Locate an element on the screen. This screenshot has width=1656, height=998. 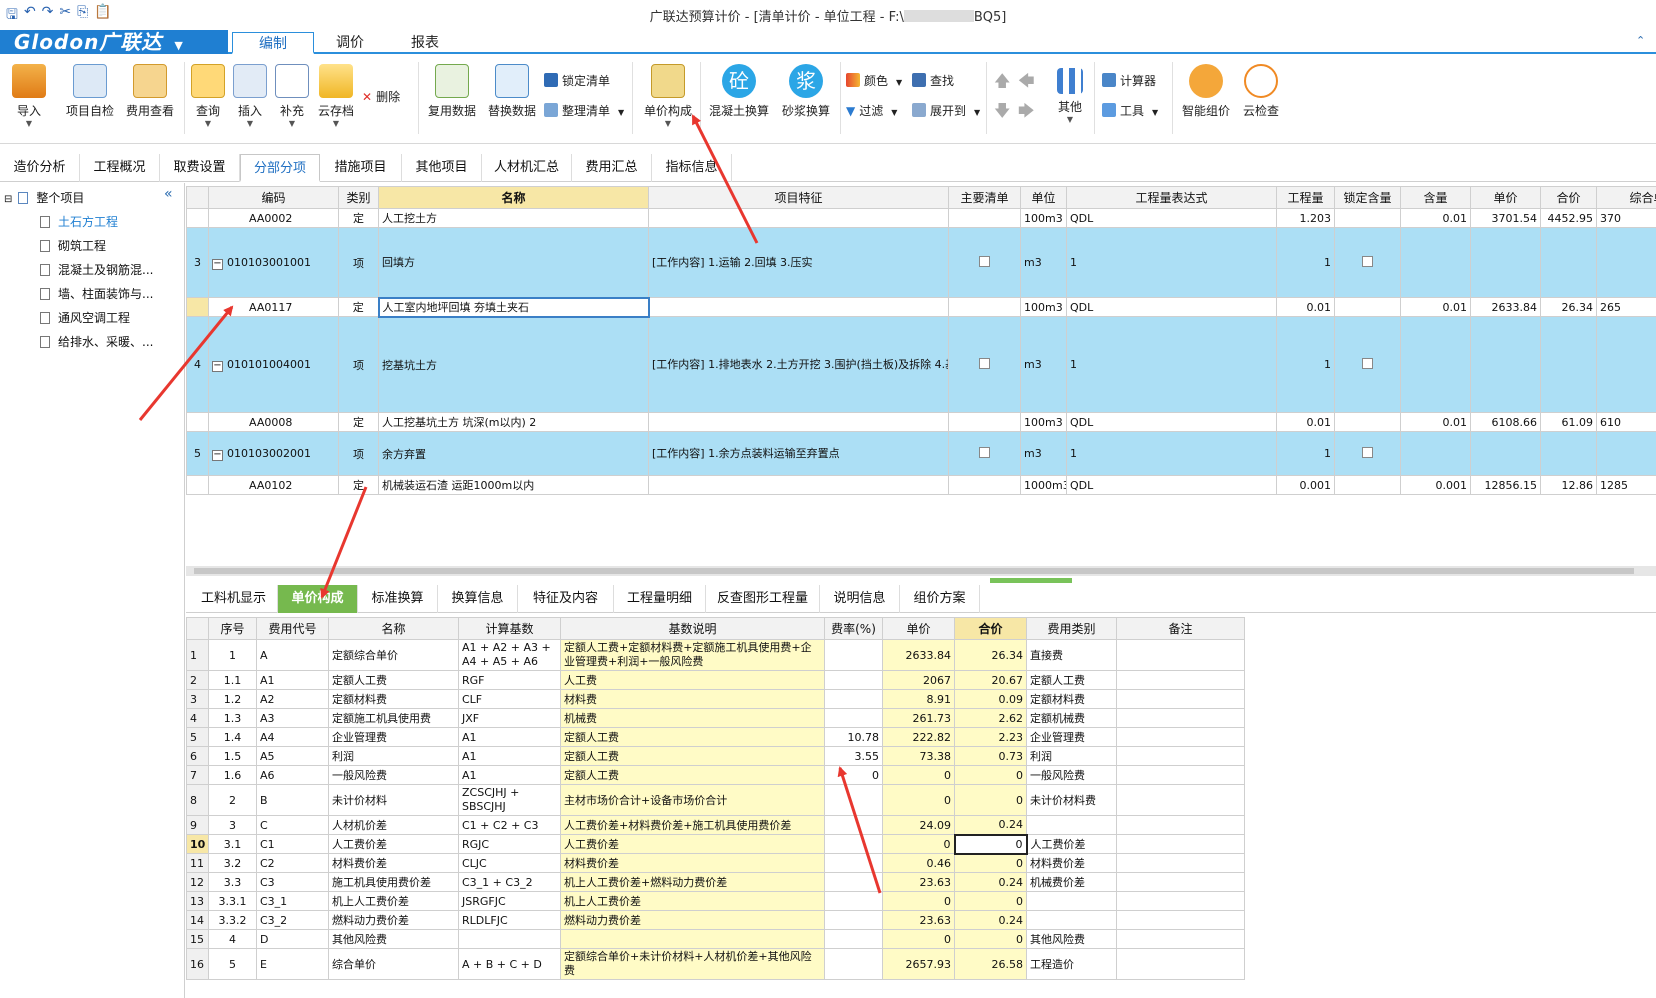
fee-name-cell: 机上人工费价差 is located at coordinates (393, 901).